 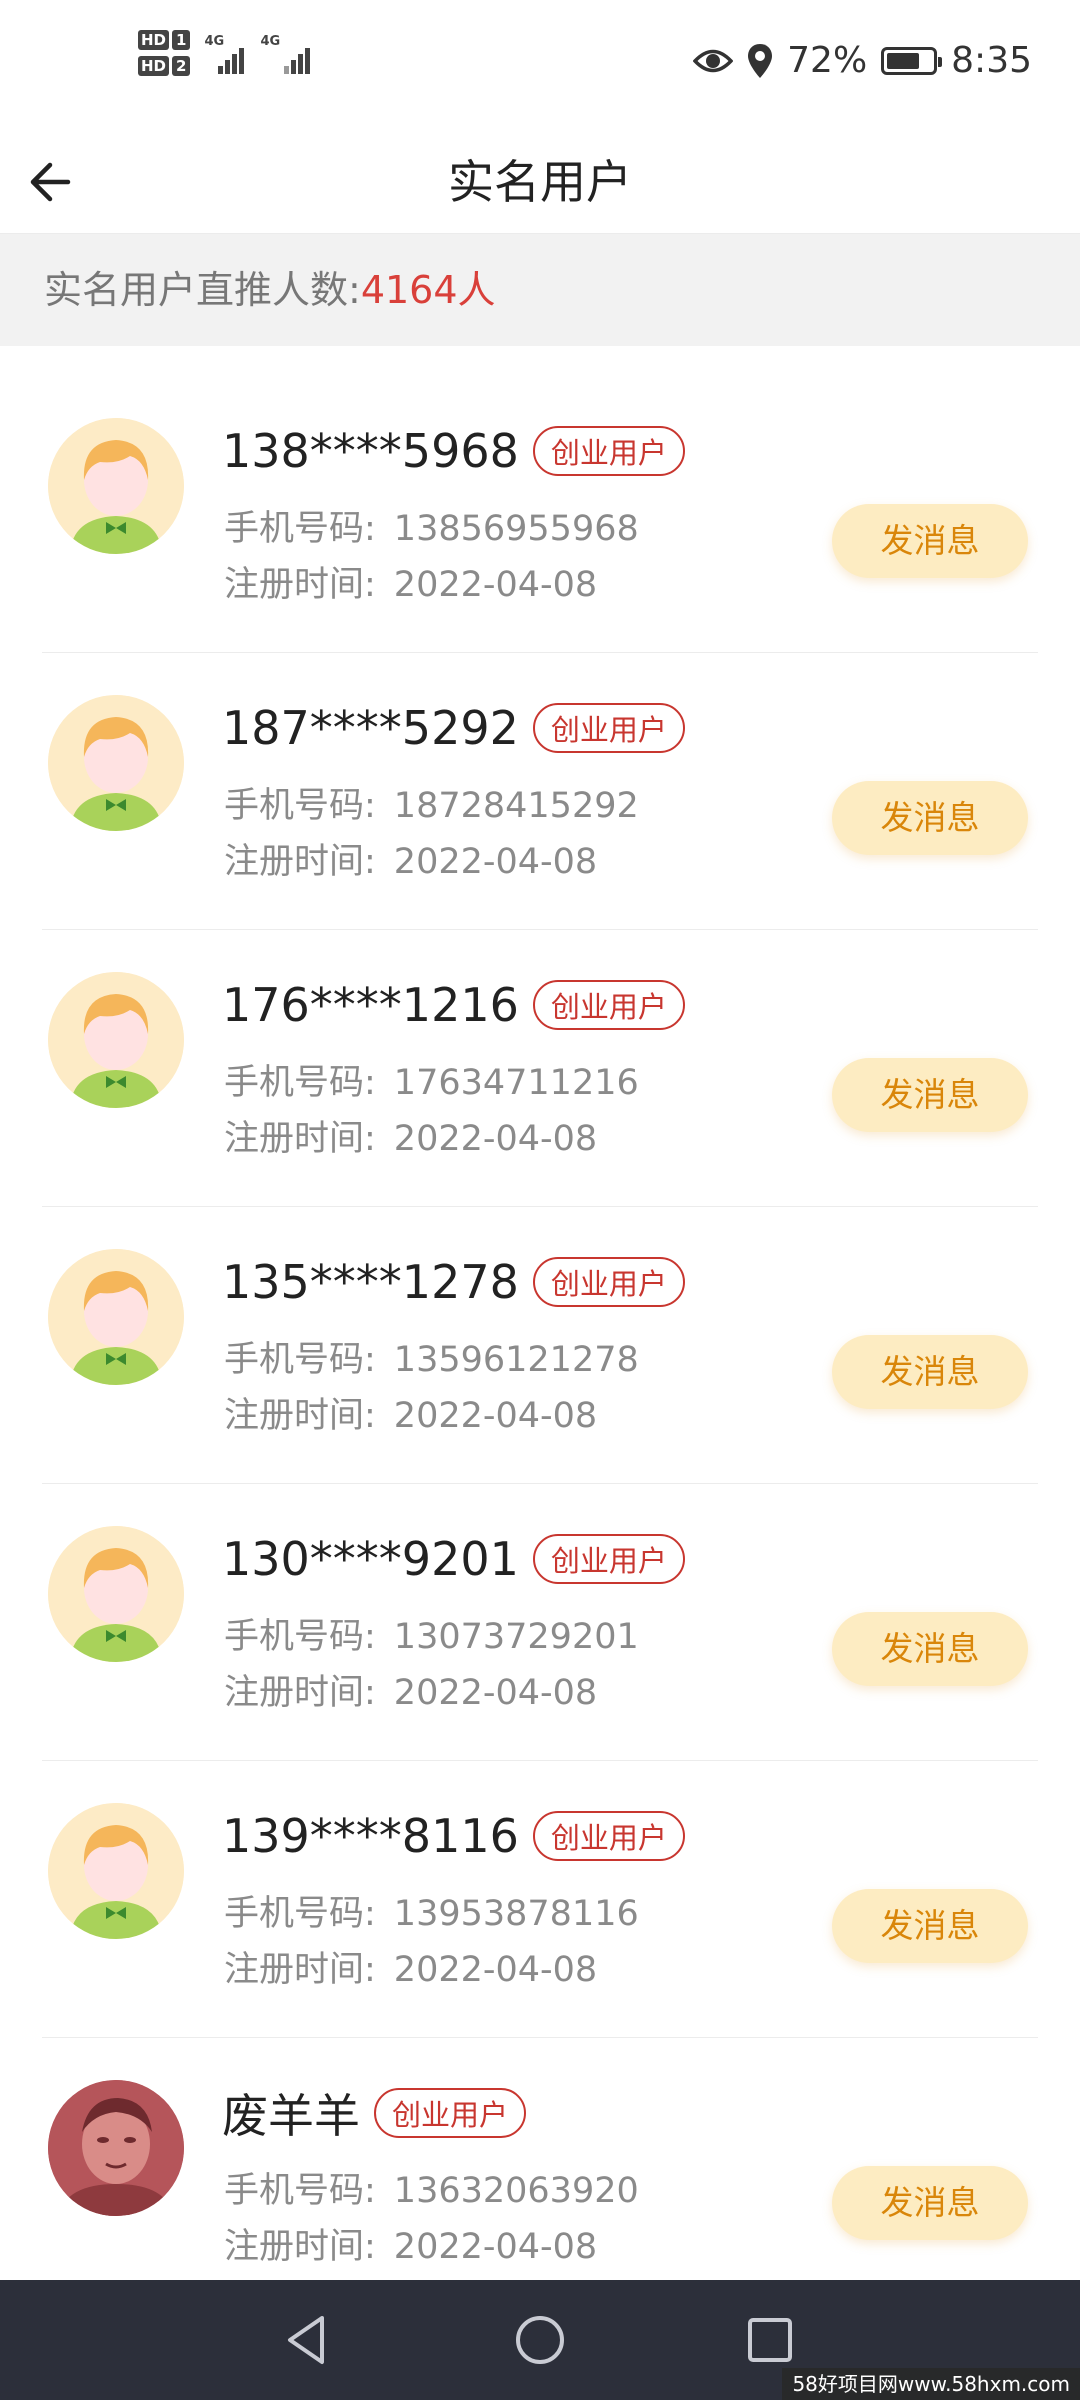 I want to click on hd1-indicator: HD 1, so click(x=164, y=40).